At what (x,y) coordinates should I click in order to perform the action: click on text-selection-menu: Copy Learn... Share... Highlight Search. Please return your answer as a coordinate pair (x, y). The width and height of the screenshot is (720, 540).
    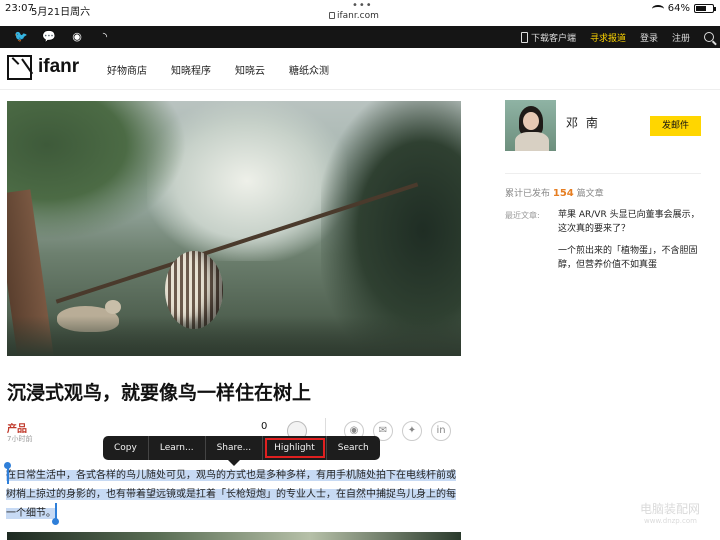
    Looking at the image, I should click on (241, 448).